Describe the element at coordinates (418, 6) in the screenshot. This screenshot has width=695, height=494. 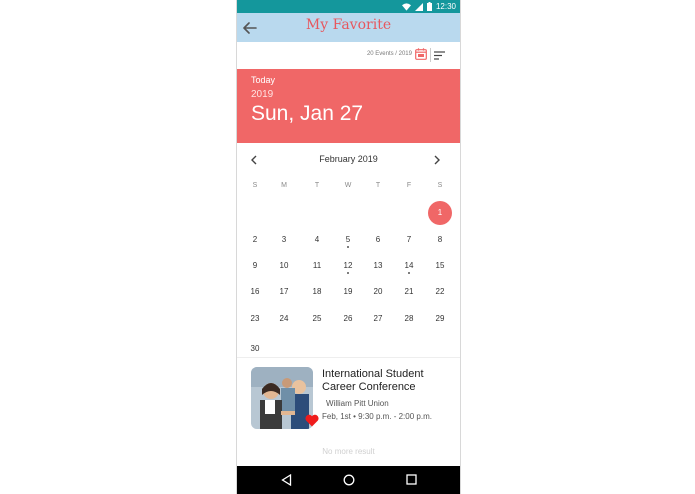
I see `signal-icon` at that location.